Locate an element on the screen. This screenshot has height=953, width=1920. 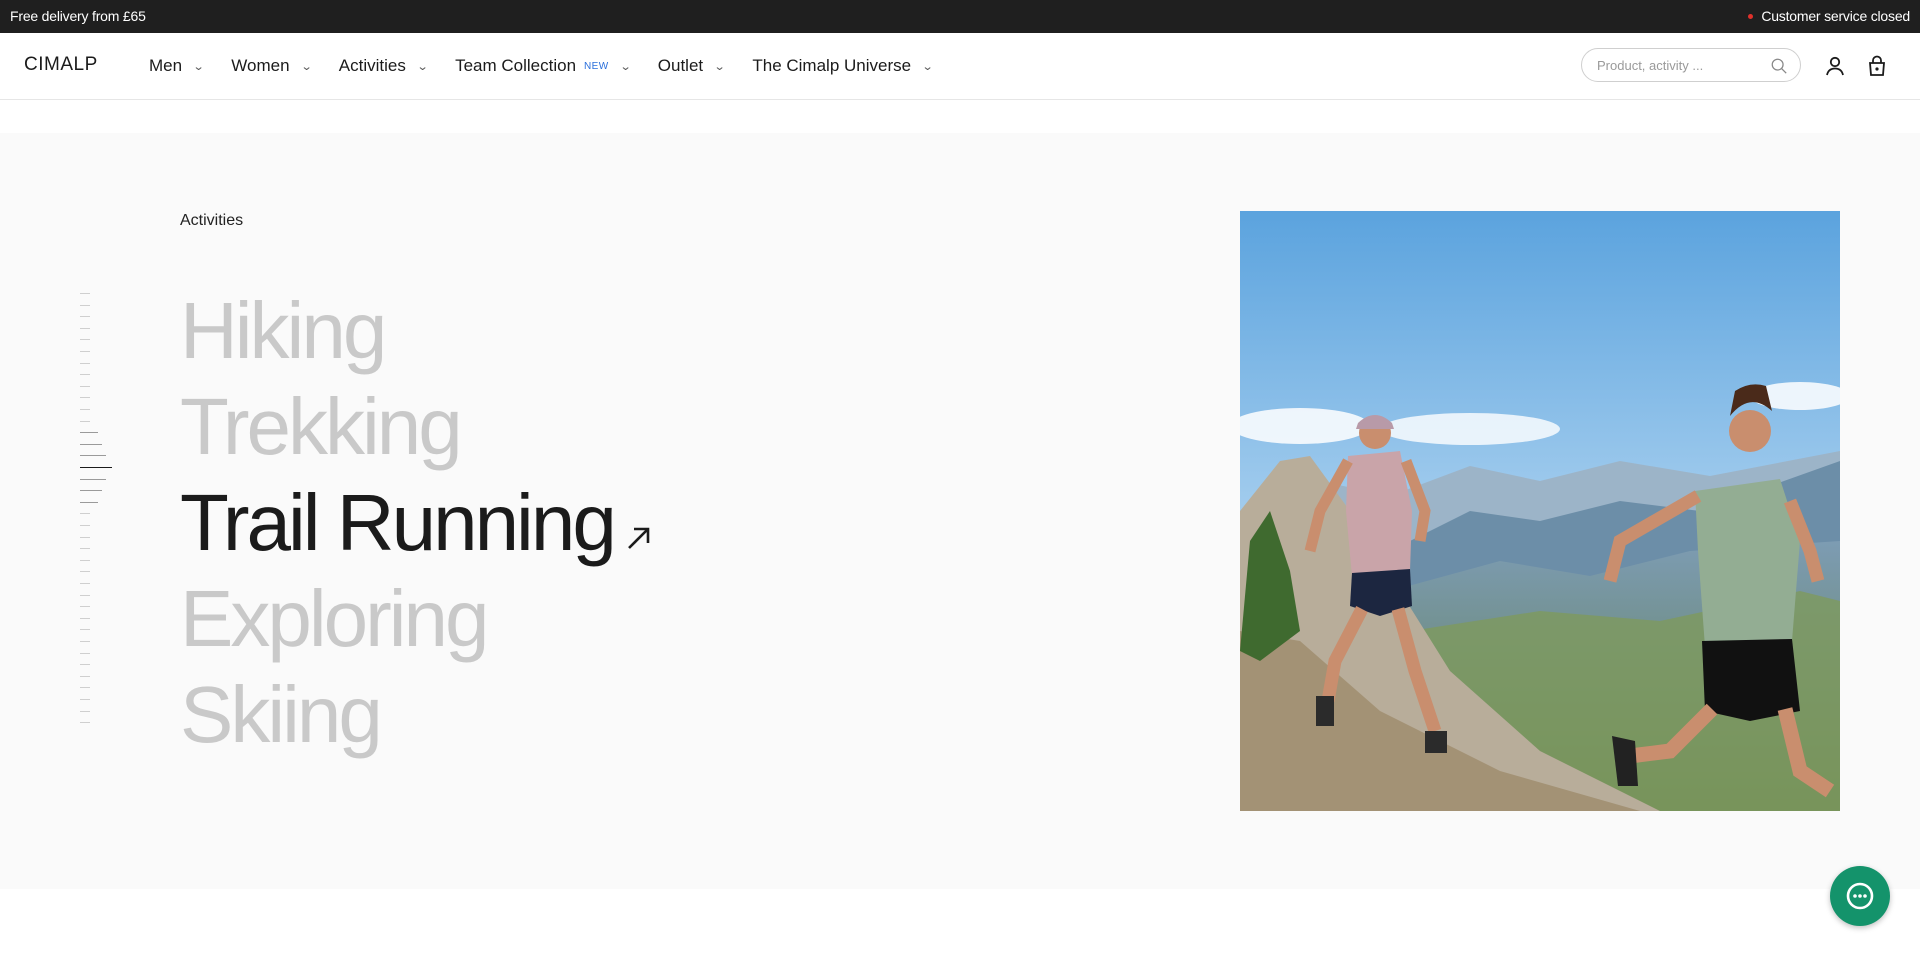
nav-label: Outlet is located at coordinates (680, 65).